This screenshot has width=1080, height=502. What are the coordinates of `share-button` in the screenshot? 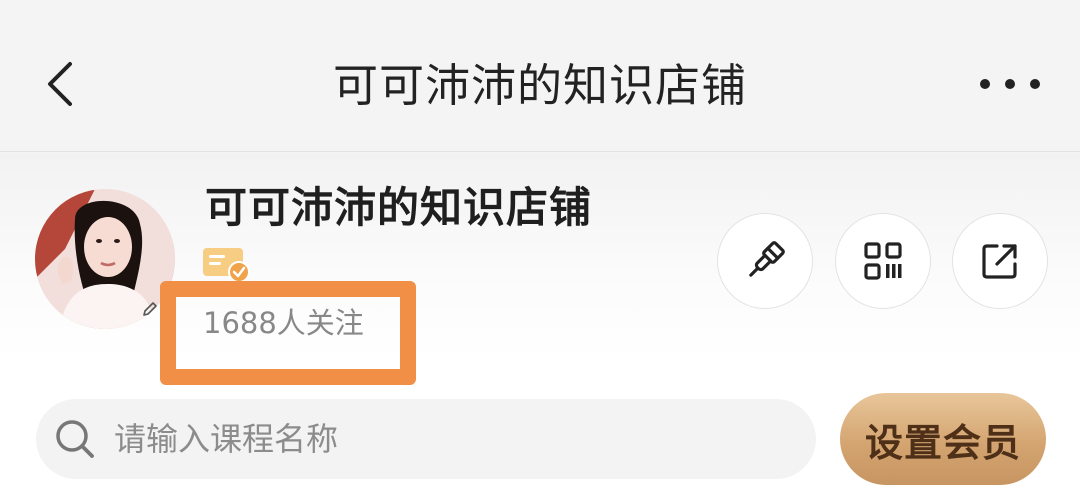 It's located at (1000, 261).